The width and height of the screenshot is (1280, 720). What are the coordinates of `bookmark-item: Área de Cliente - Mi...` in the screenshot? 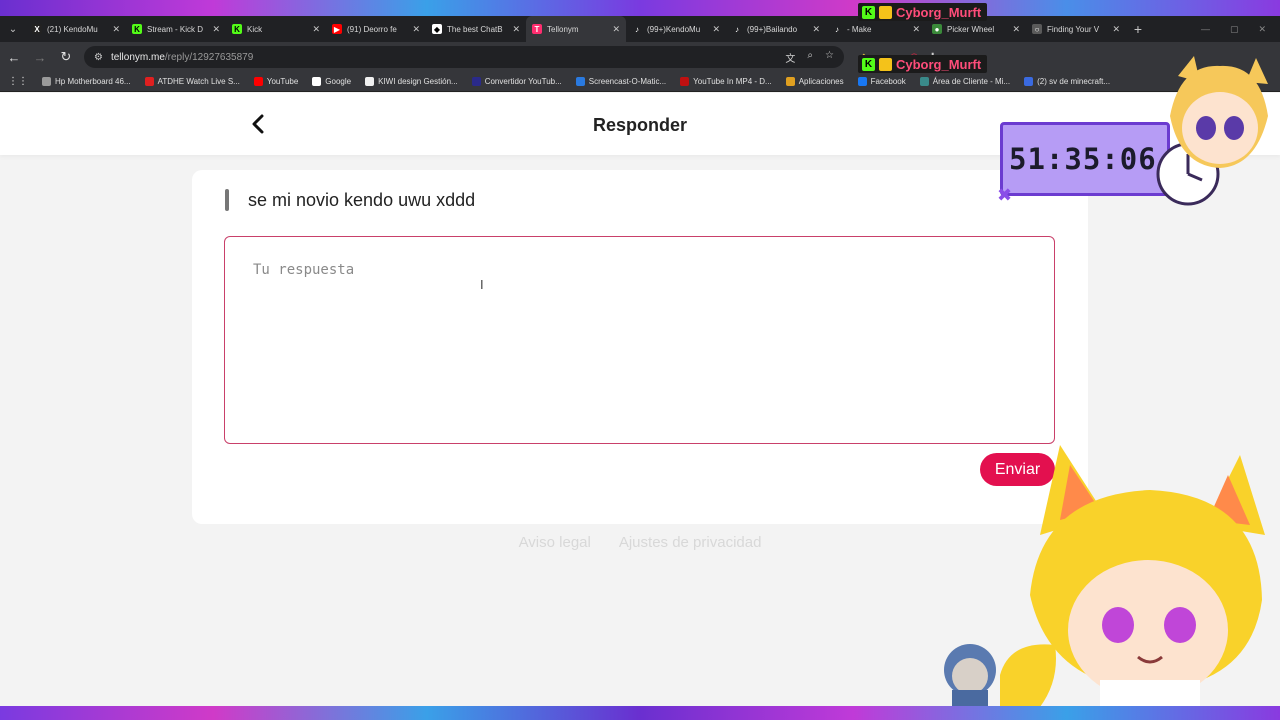 It's located at (965, 81).